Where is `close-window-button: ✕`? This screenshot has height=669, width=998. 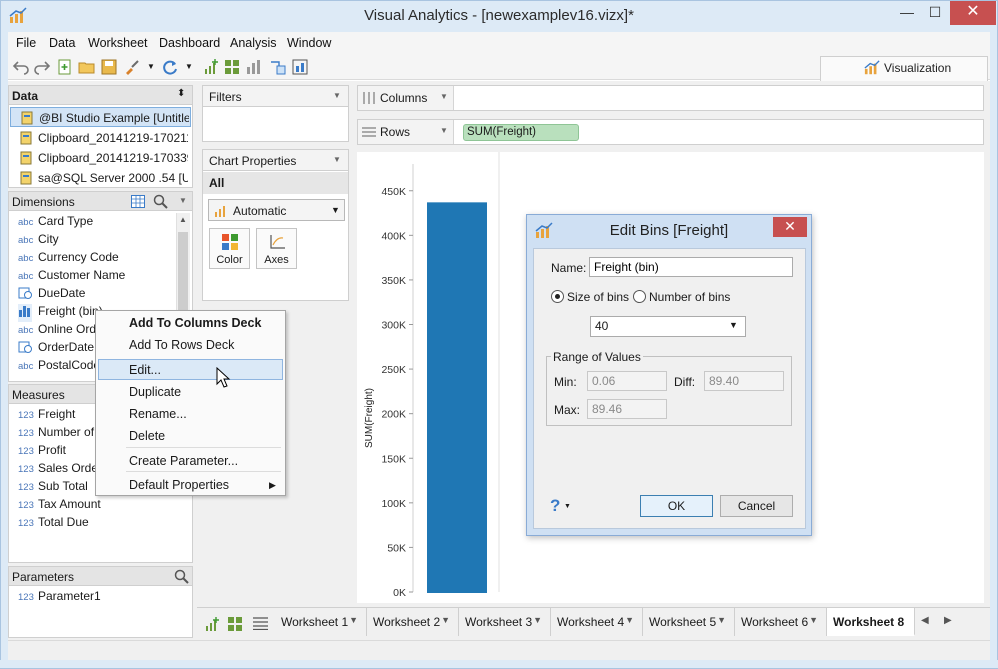 close-window-button: ✕ is located at coordinates (973, 13).